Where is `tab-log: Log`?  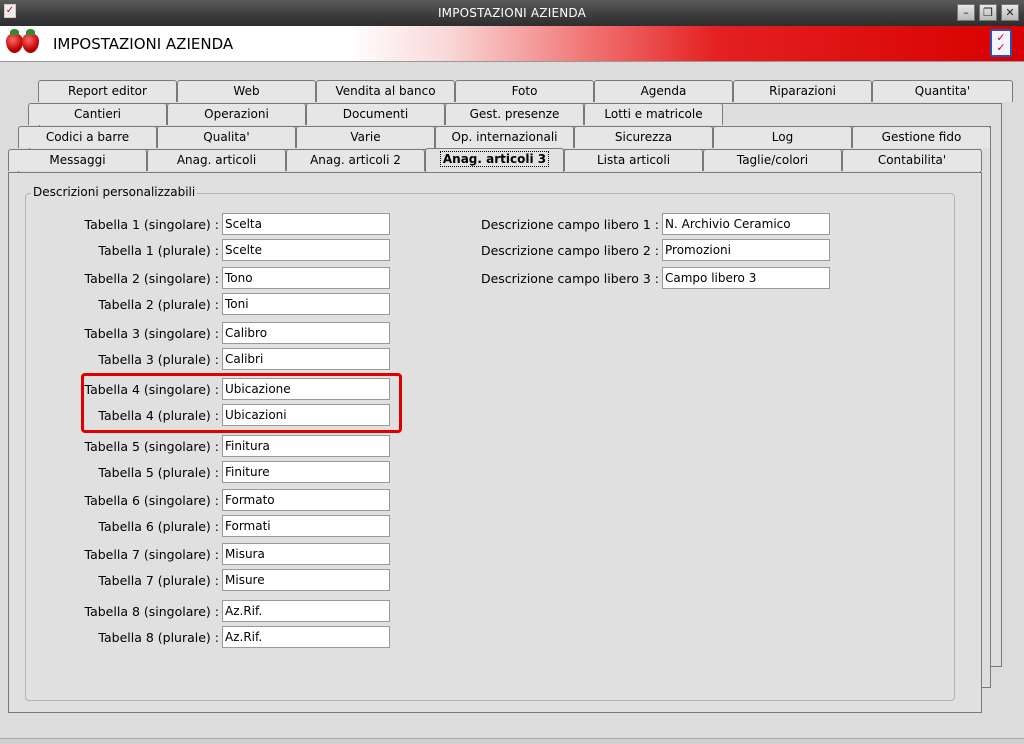 tab-log: Log is located at coordinates (782, 137).